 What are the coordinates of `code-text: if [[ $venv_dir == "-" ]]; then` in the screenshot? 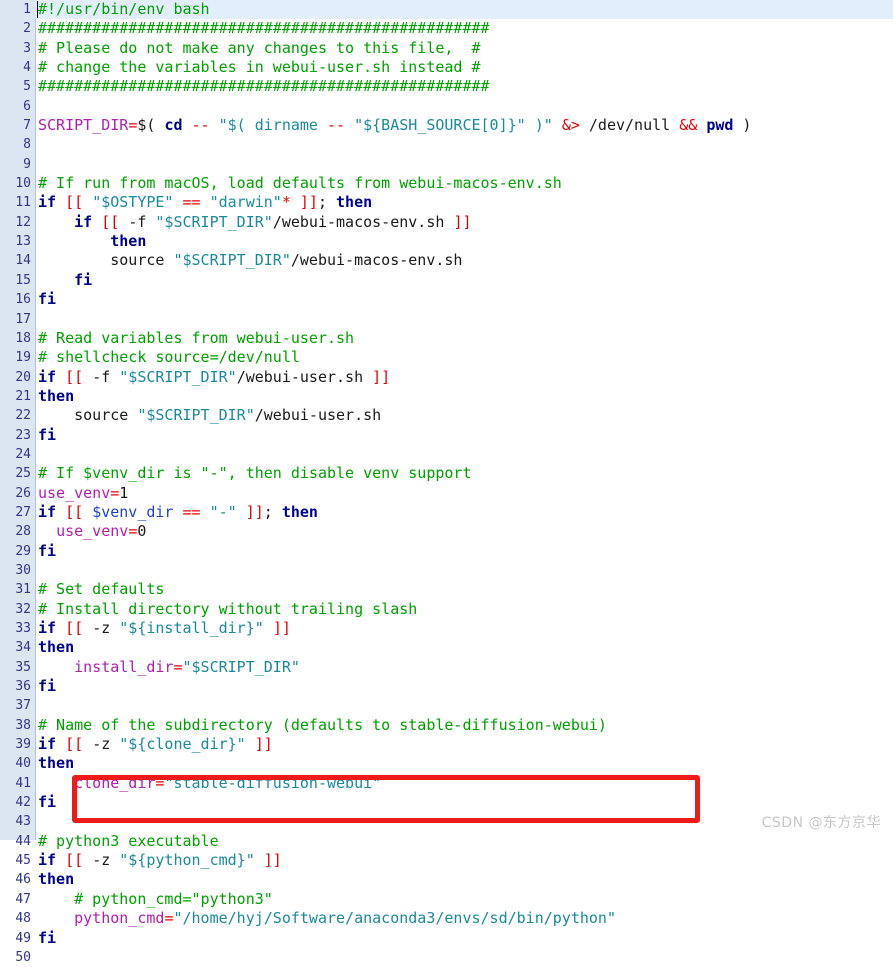 It's located at (177, 512).